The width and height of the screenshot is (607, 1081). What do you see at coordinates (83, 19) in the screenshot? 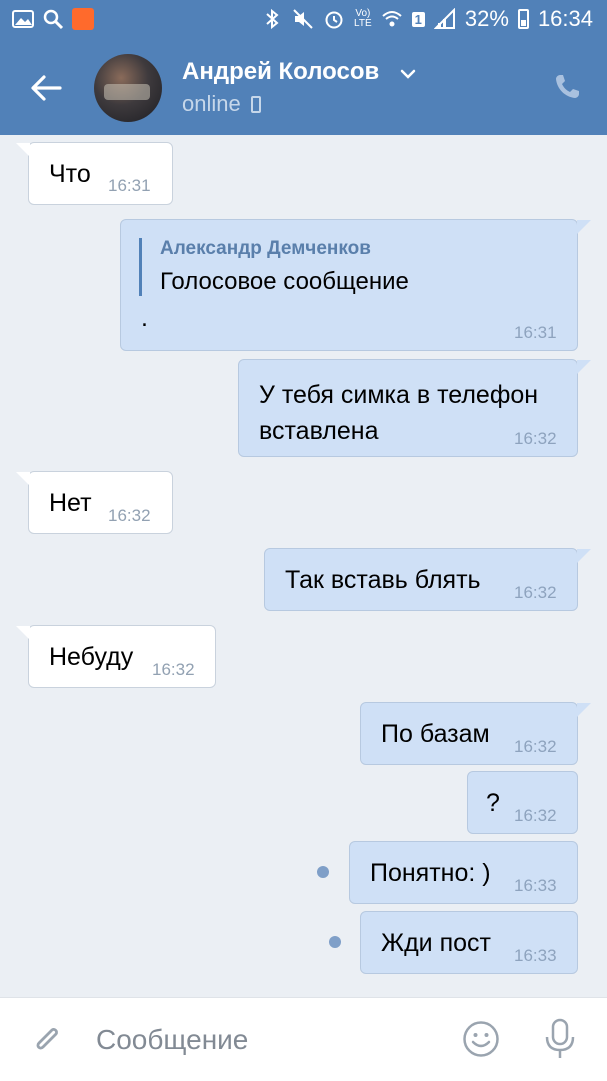
I see `app-icon` at bounding box center [83, 19].